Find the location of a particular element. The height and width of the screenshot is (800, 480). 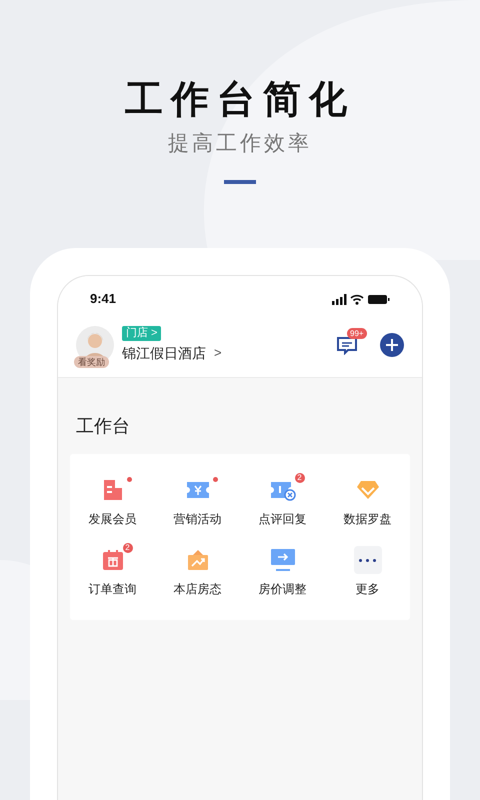

workbench-item: 更多 is located at coordinates (367, 572).